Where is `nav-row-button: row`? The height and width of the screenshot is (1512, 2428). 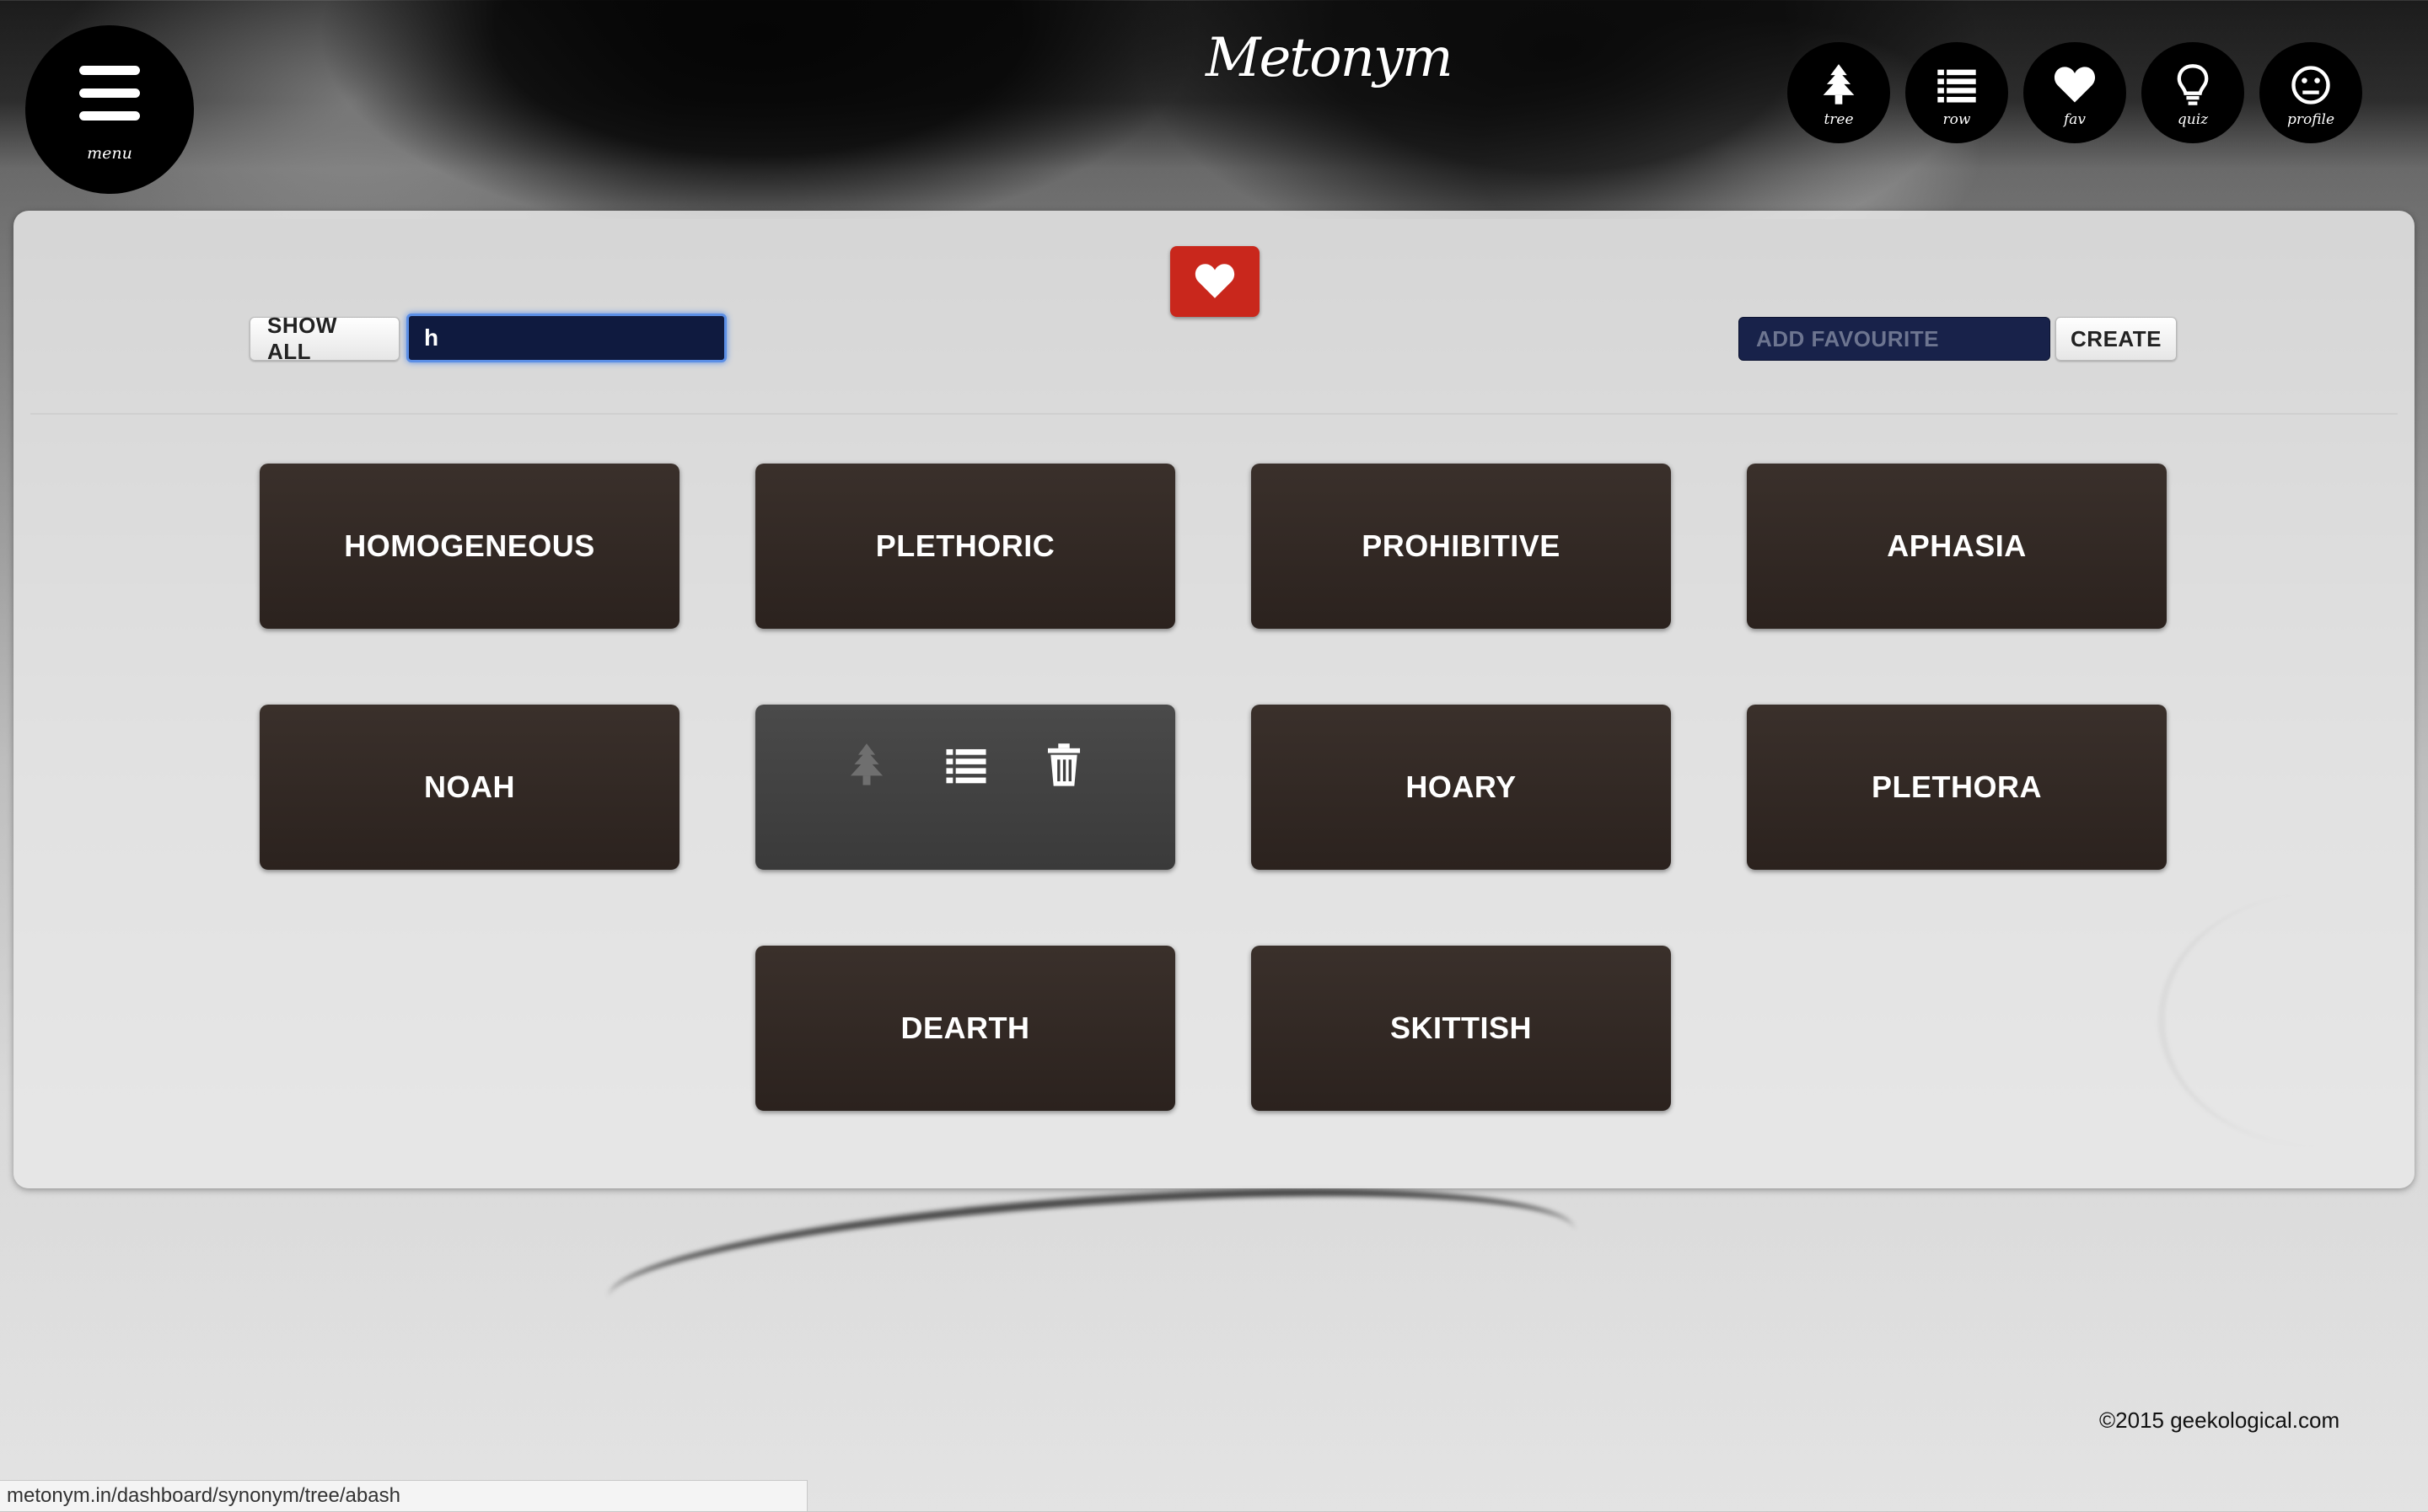 nav-row-button: row is located at coordinates (1956, 92).